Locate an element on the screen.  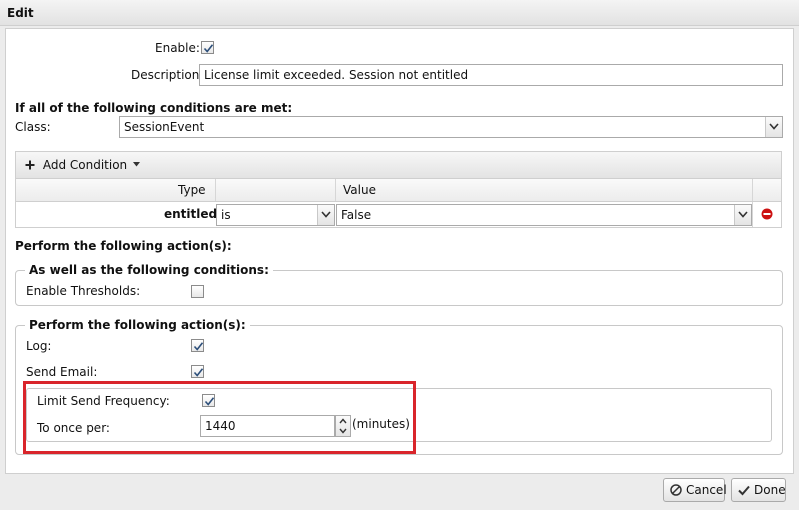
add-condition-label: Add Condition is located at coordinates (85, 165).